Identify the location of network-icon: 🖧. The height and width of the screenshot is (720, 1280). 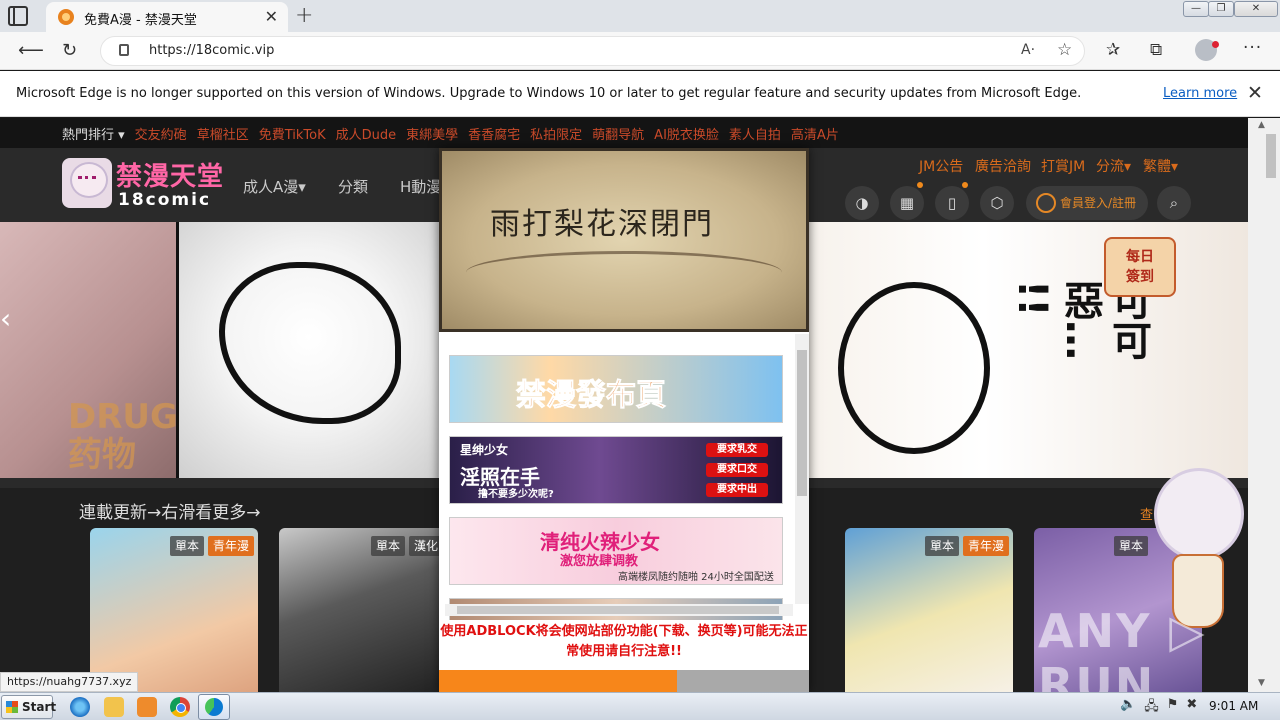
(1151, 708).